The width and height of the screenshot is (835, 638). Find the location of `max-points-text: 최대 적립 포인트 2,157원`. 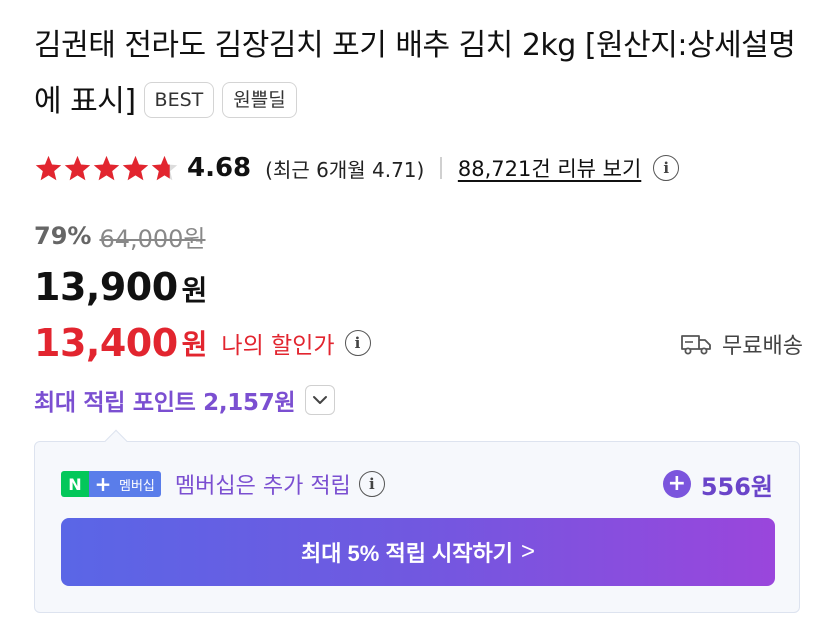

max-points-text: 최대 적립 포인트 2,157원 is located at coordinates (165, 403).